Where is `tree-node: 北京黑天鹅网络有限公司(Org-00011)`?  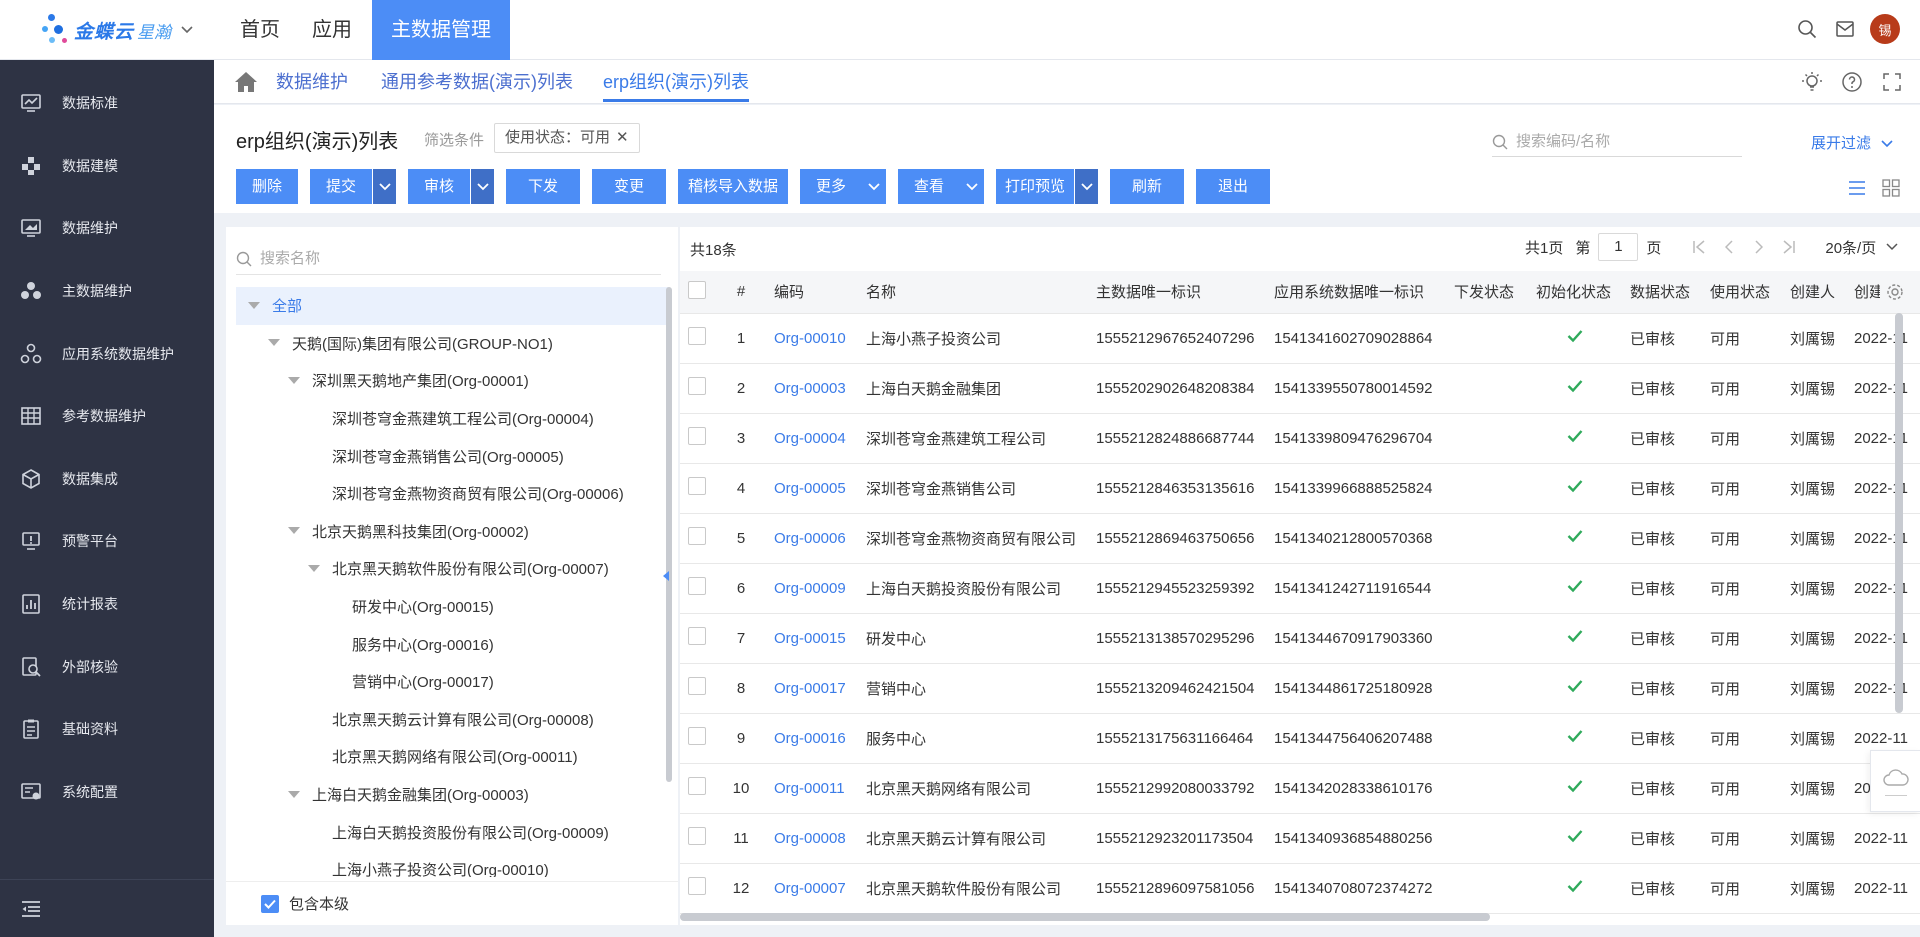 tree-node: 北京黑天鹅网络有限公司(Org-00011) is located at coordinates (452, 757).